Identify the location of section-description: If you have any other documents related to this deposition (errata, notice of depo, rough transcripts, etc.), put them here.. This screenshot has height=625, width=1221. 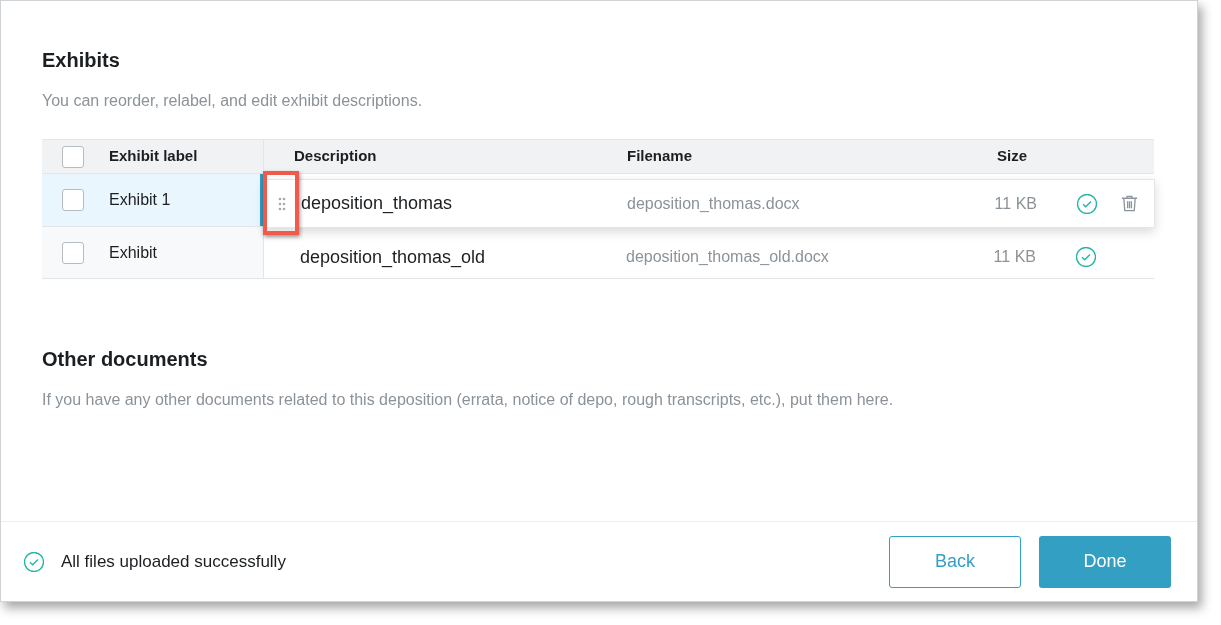
(468, 400).